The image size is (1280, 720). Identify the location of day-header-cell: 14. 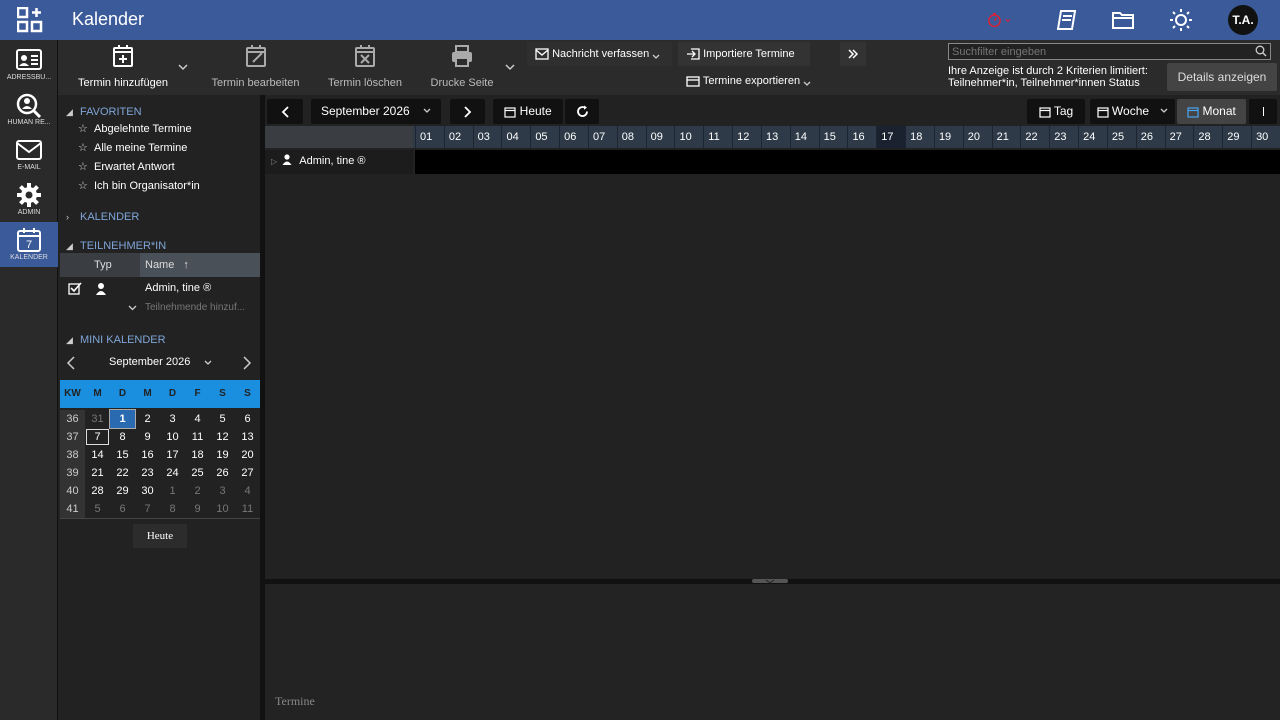
(804, 137).